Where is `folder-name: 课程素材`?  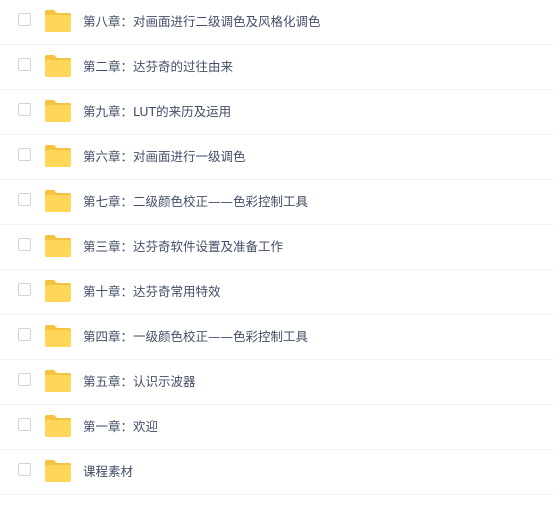
folder-name: 课程素材 is located at coordinates (108, 471).